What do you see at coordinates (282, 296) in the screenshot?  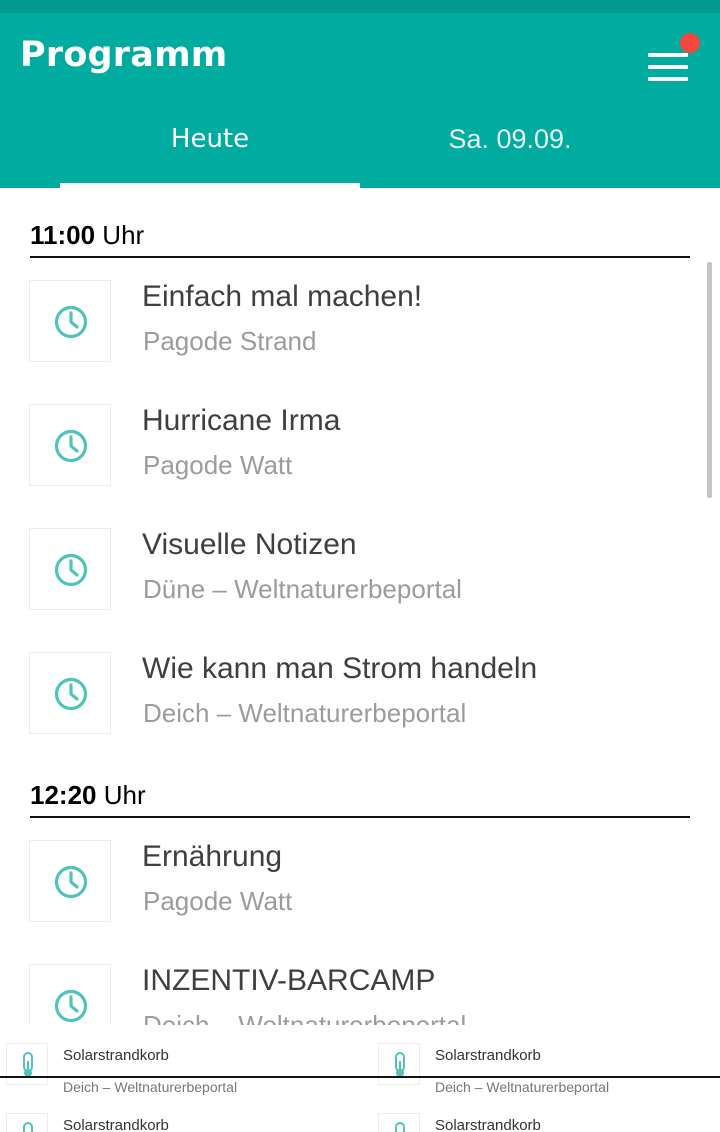 I see `event-title: Einfach mal machen!` at bounding box center [282, 296].